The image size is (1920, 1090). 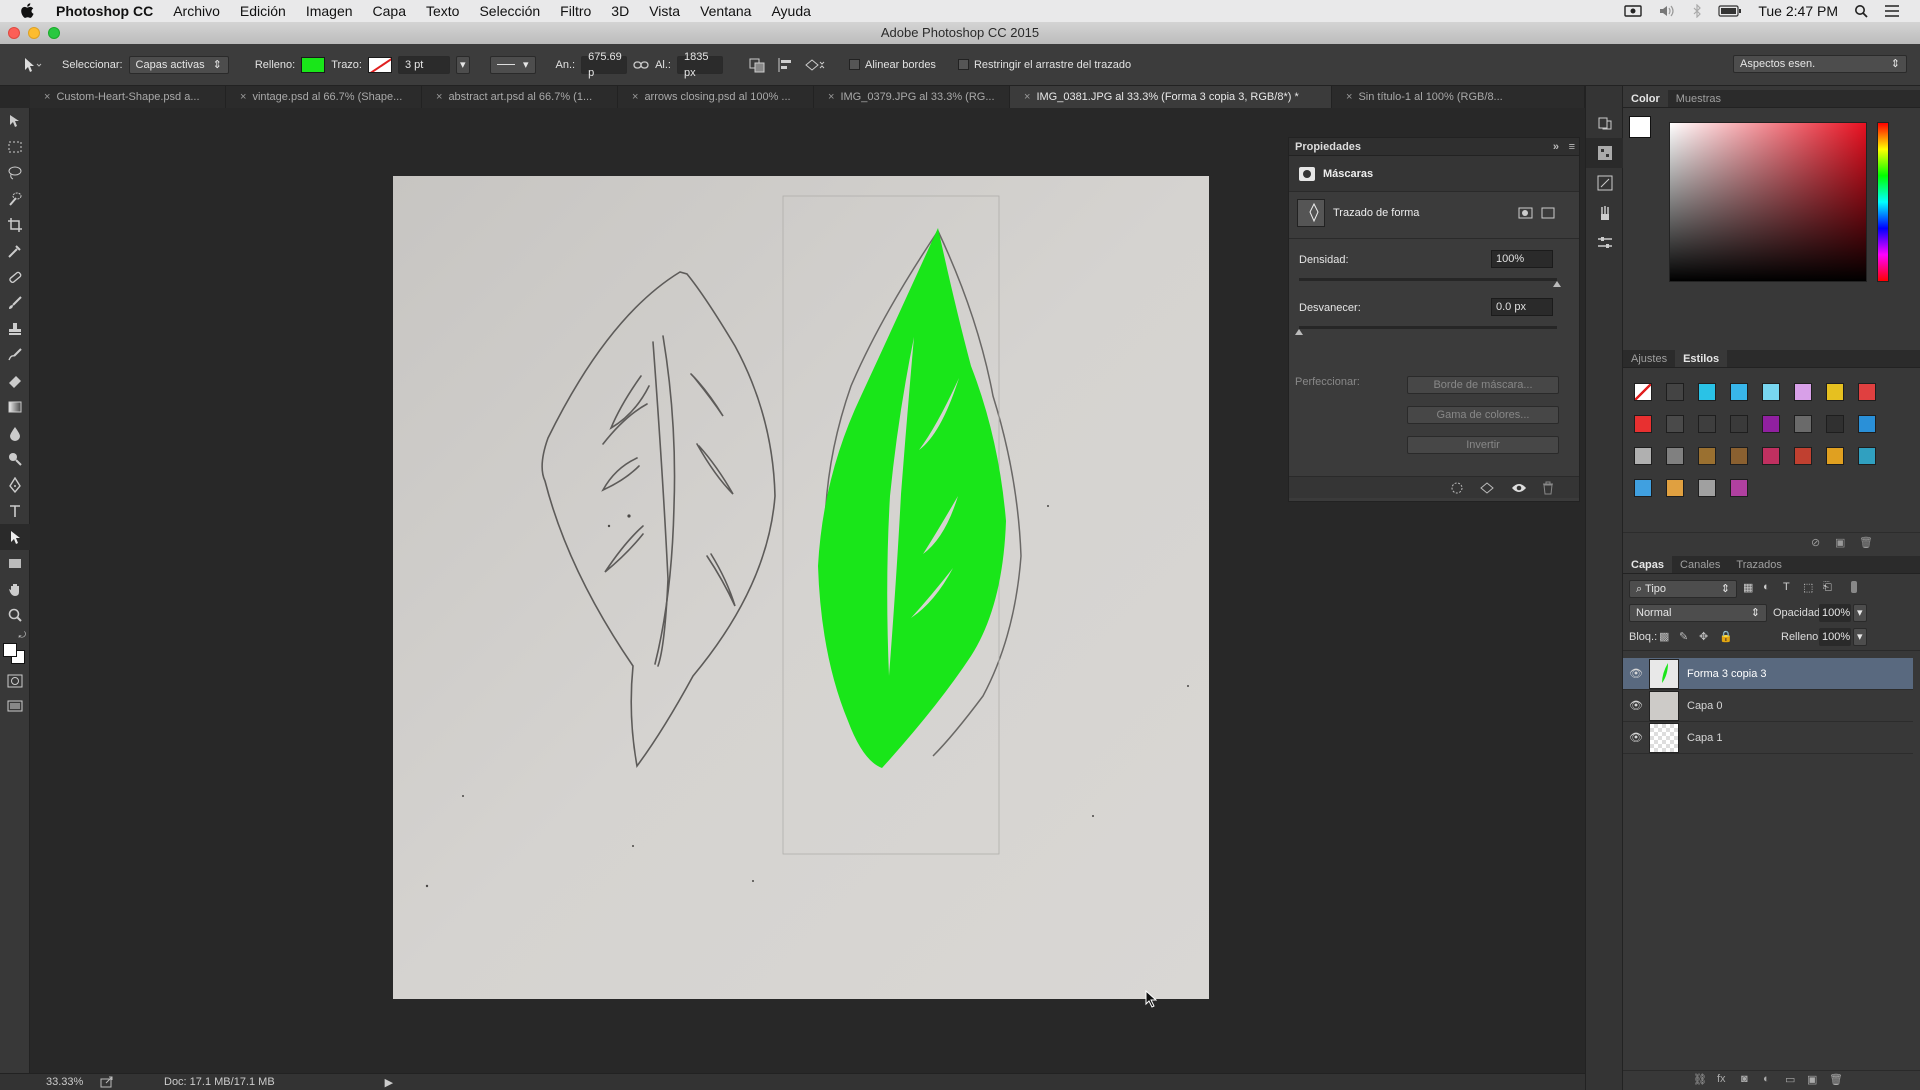 What do you see at coordinates (15, 407) in the screenshot?
I see `gradient-tool` at bounding box center [15, 407].